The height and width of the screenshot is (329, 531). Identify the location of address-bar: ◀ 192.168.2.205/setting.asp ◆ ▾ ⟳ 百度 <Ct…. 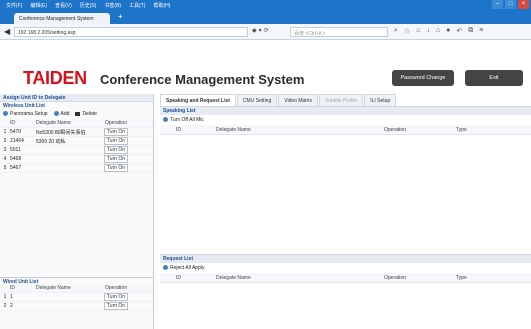
(265, 32).